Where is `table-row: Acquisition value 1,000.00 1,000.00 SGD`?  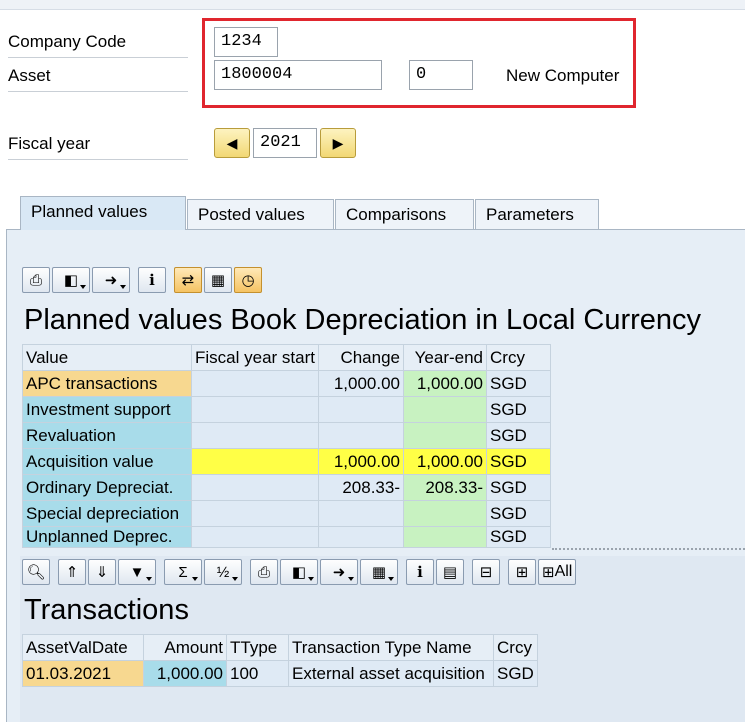 table-row: Acquisition value 1,000.00 1,000.00 SGD is located at coordinates (286, 461).